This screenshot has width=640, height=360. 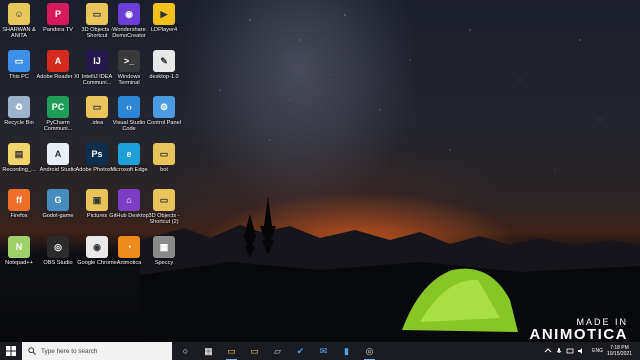 What do you see at coordinates (164, 263) in the screenshot?
I see `desktop-icon-label: Speccy` at bounding box center [164, 263].